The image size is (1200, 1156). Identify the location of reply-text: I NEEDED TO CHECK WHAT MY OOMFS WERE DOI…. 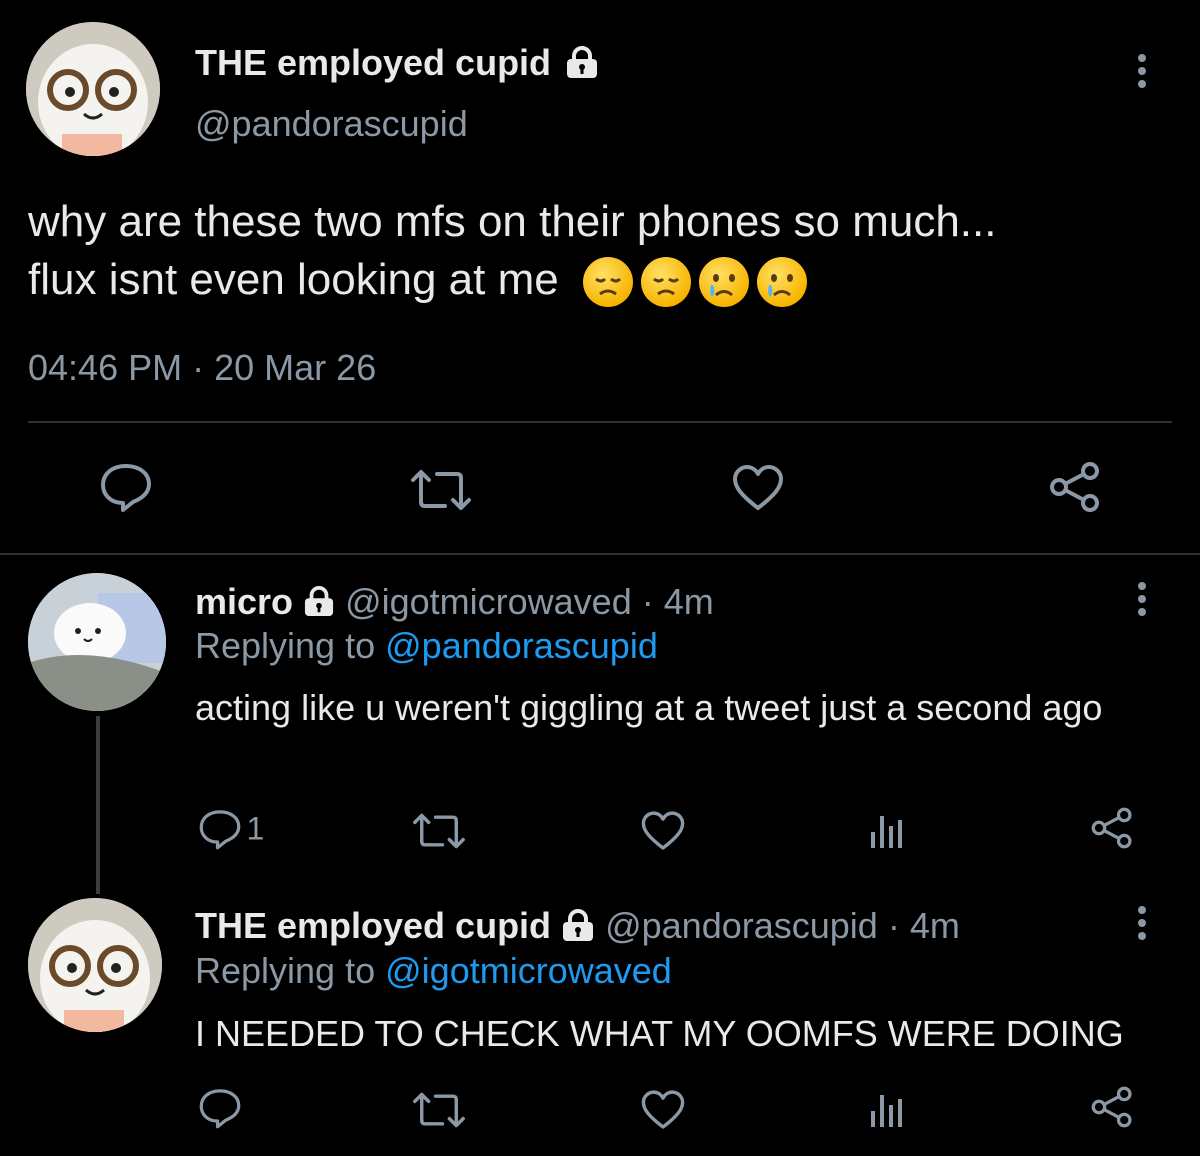
(659, 1033).